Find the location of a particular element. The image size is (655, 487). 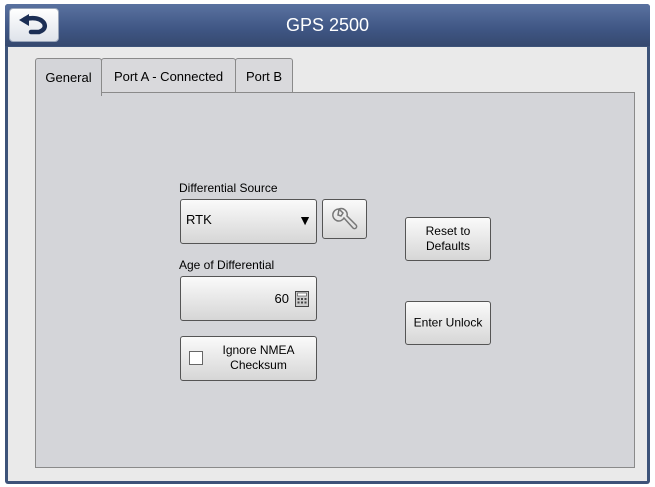

tab-label: General is located at coordinates (68, 77).